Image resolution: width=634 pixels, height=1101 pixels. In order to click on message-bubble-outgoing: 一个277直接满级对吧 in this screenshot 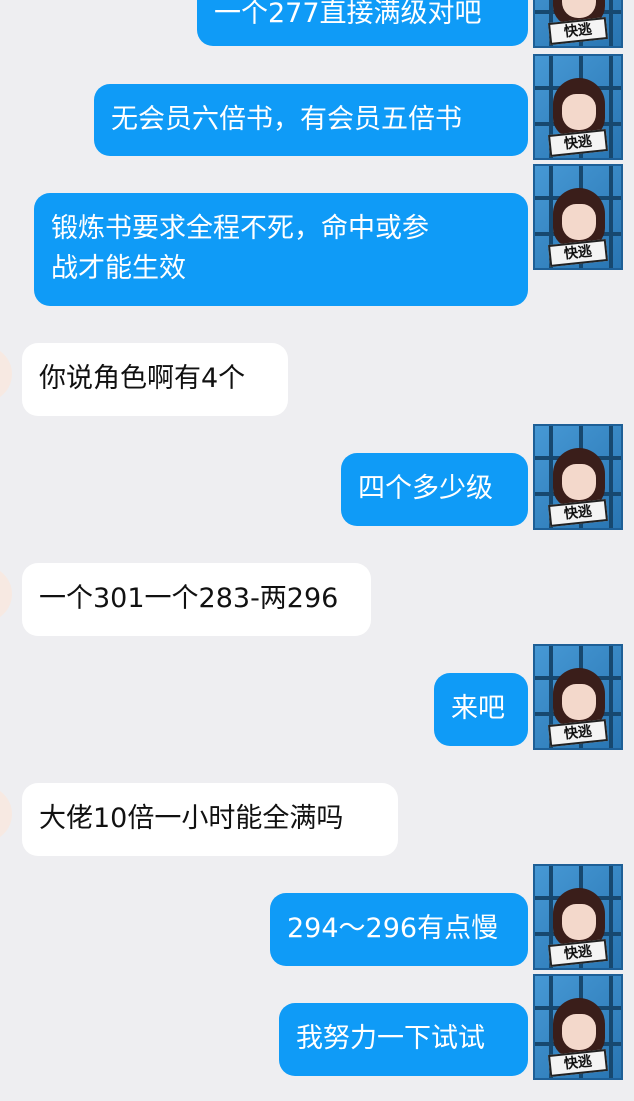, I will do `click(362, 23)`.